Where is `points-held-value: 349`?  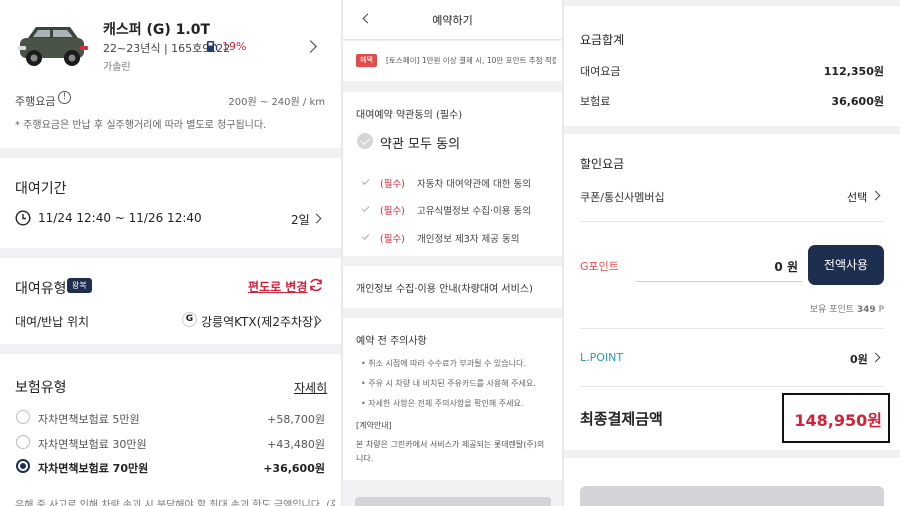 points-held-value: 349 is located at coordinates (866, 310).